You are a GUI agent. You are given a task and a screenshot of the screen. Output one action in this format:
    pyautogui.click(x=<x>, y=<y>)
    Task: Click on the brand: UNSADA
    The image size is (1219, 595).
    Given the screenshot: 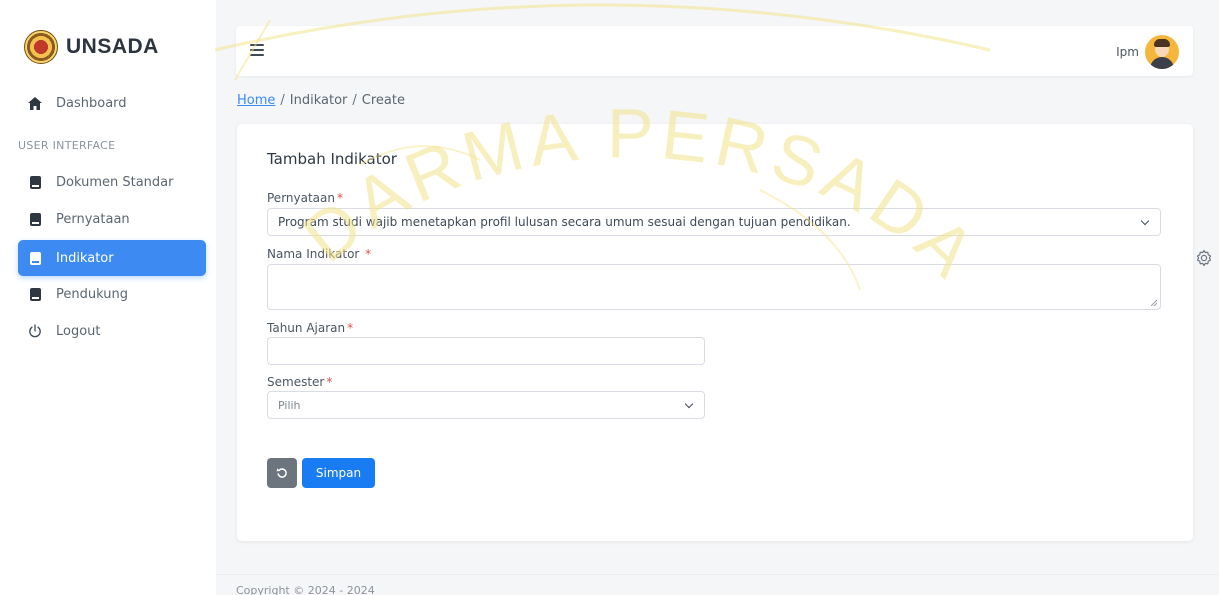 What is the action you would take?
    pyautogui.click(x=91, y=47)
    